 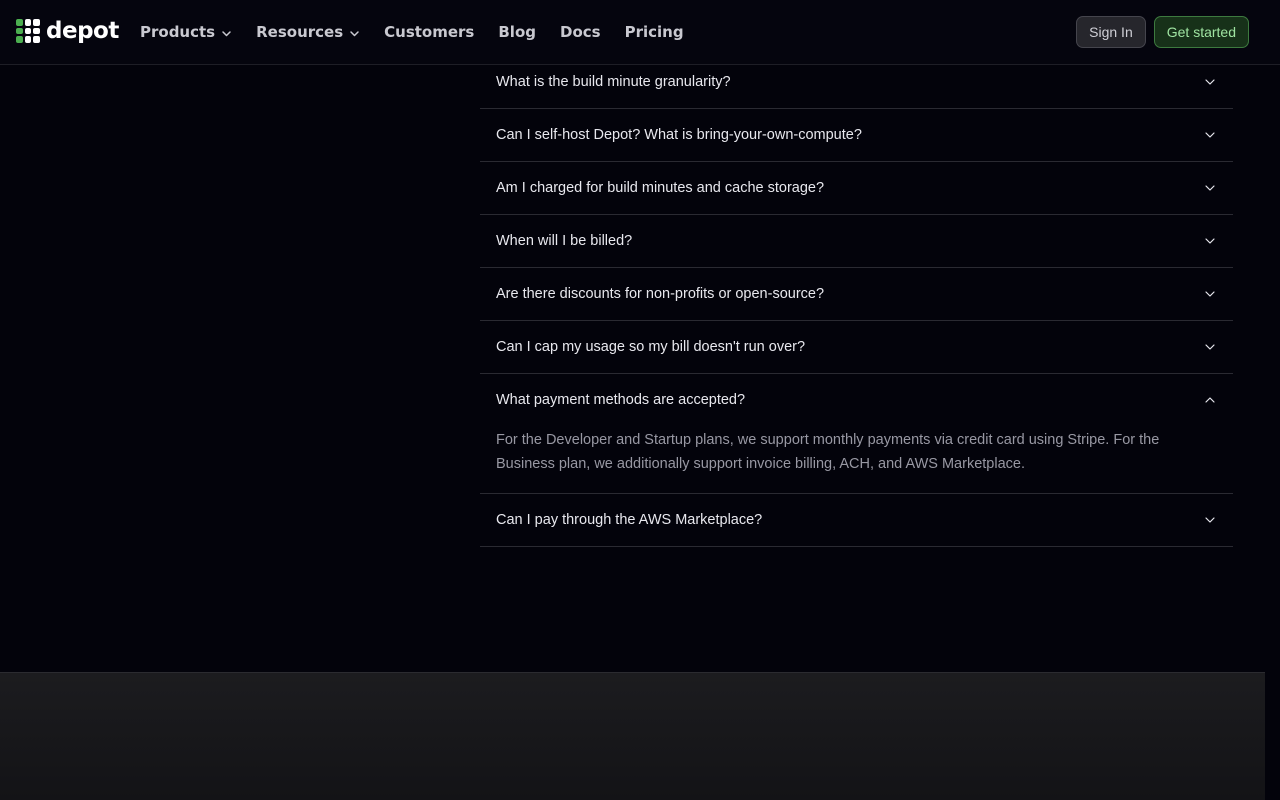 What do you see at coordinates (178, 32) in the screenshot?
I see `nav-item-label: Products` at bounding box center [178, 32].